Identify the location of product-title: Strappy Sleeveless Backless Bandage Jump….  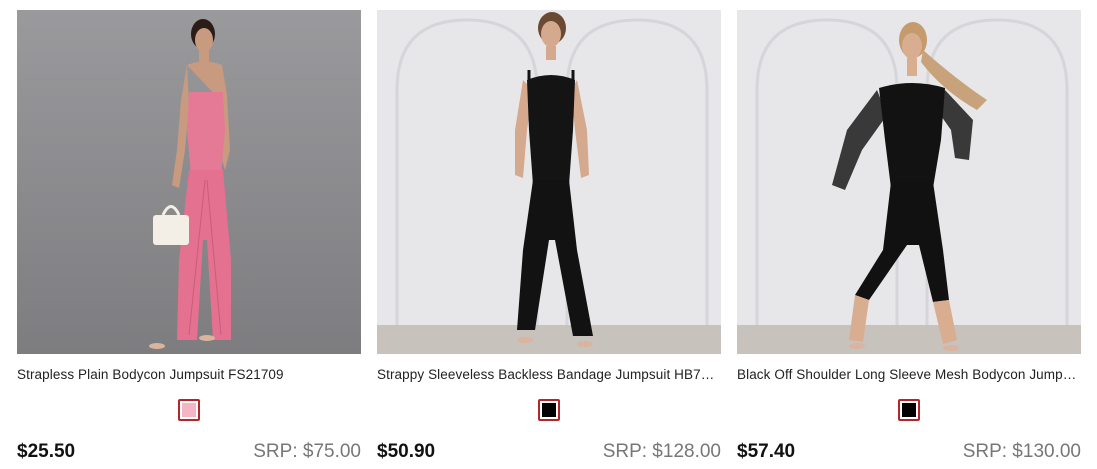
(549, 374).